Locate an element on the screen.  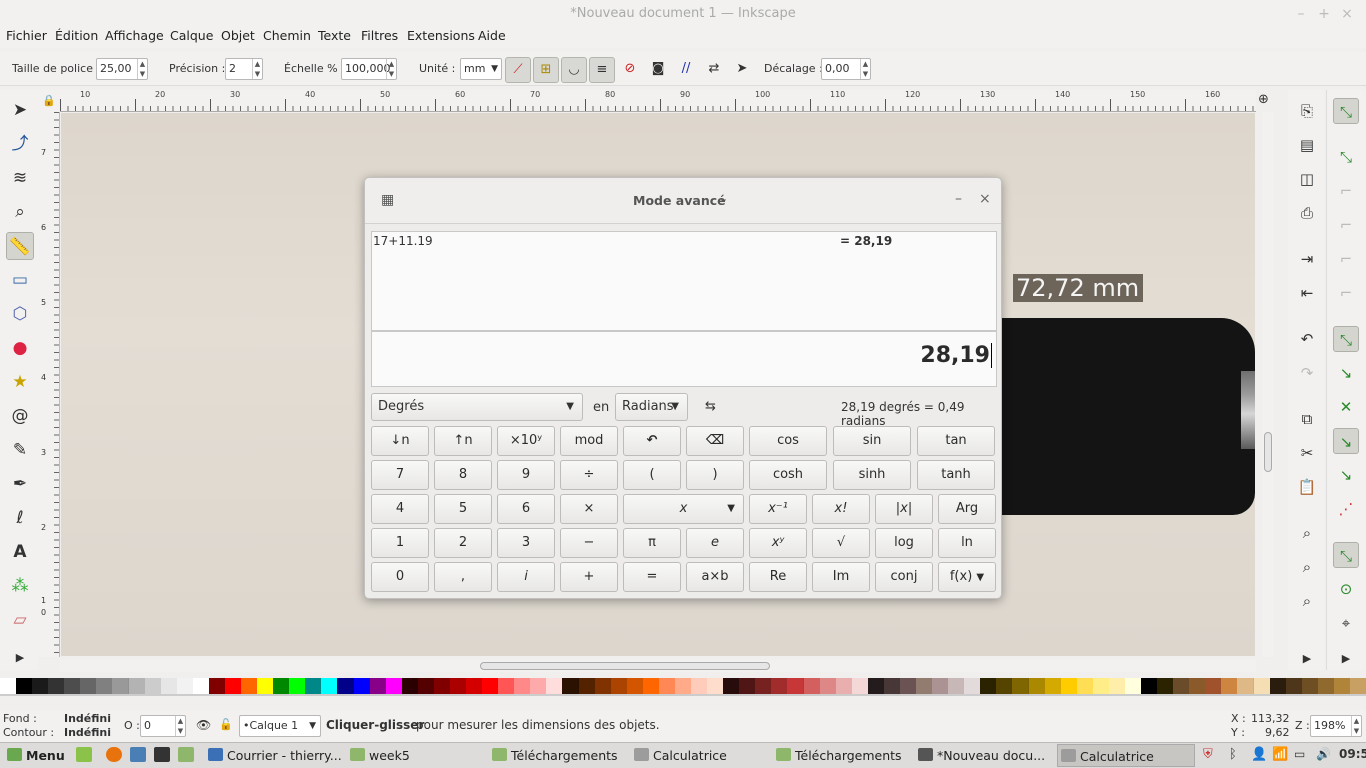
node-tool-icon: ⤴ is located at coordinates (20, 144).